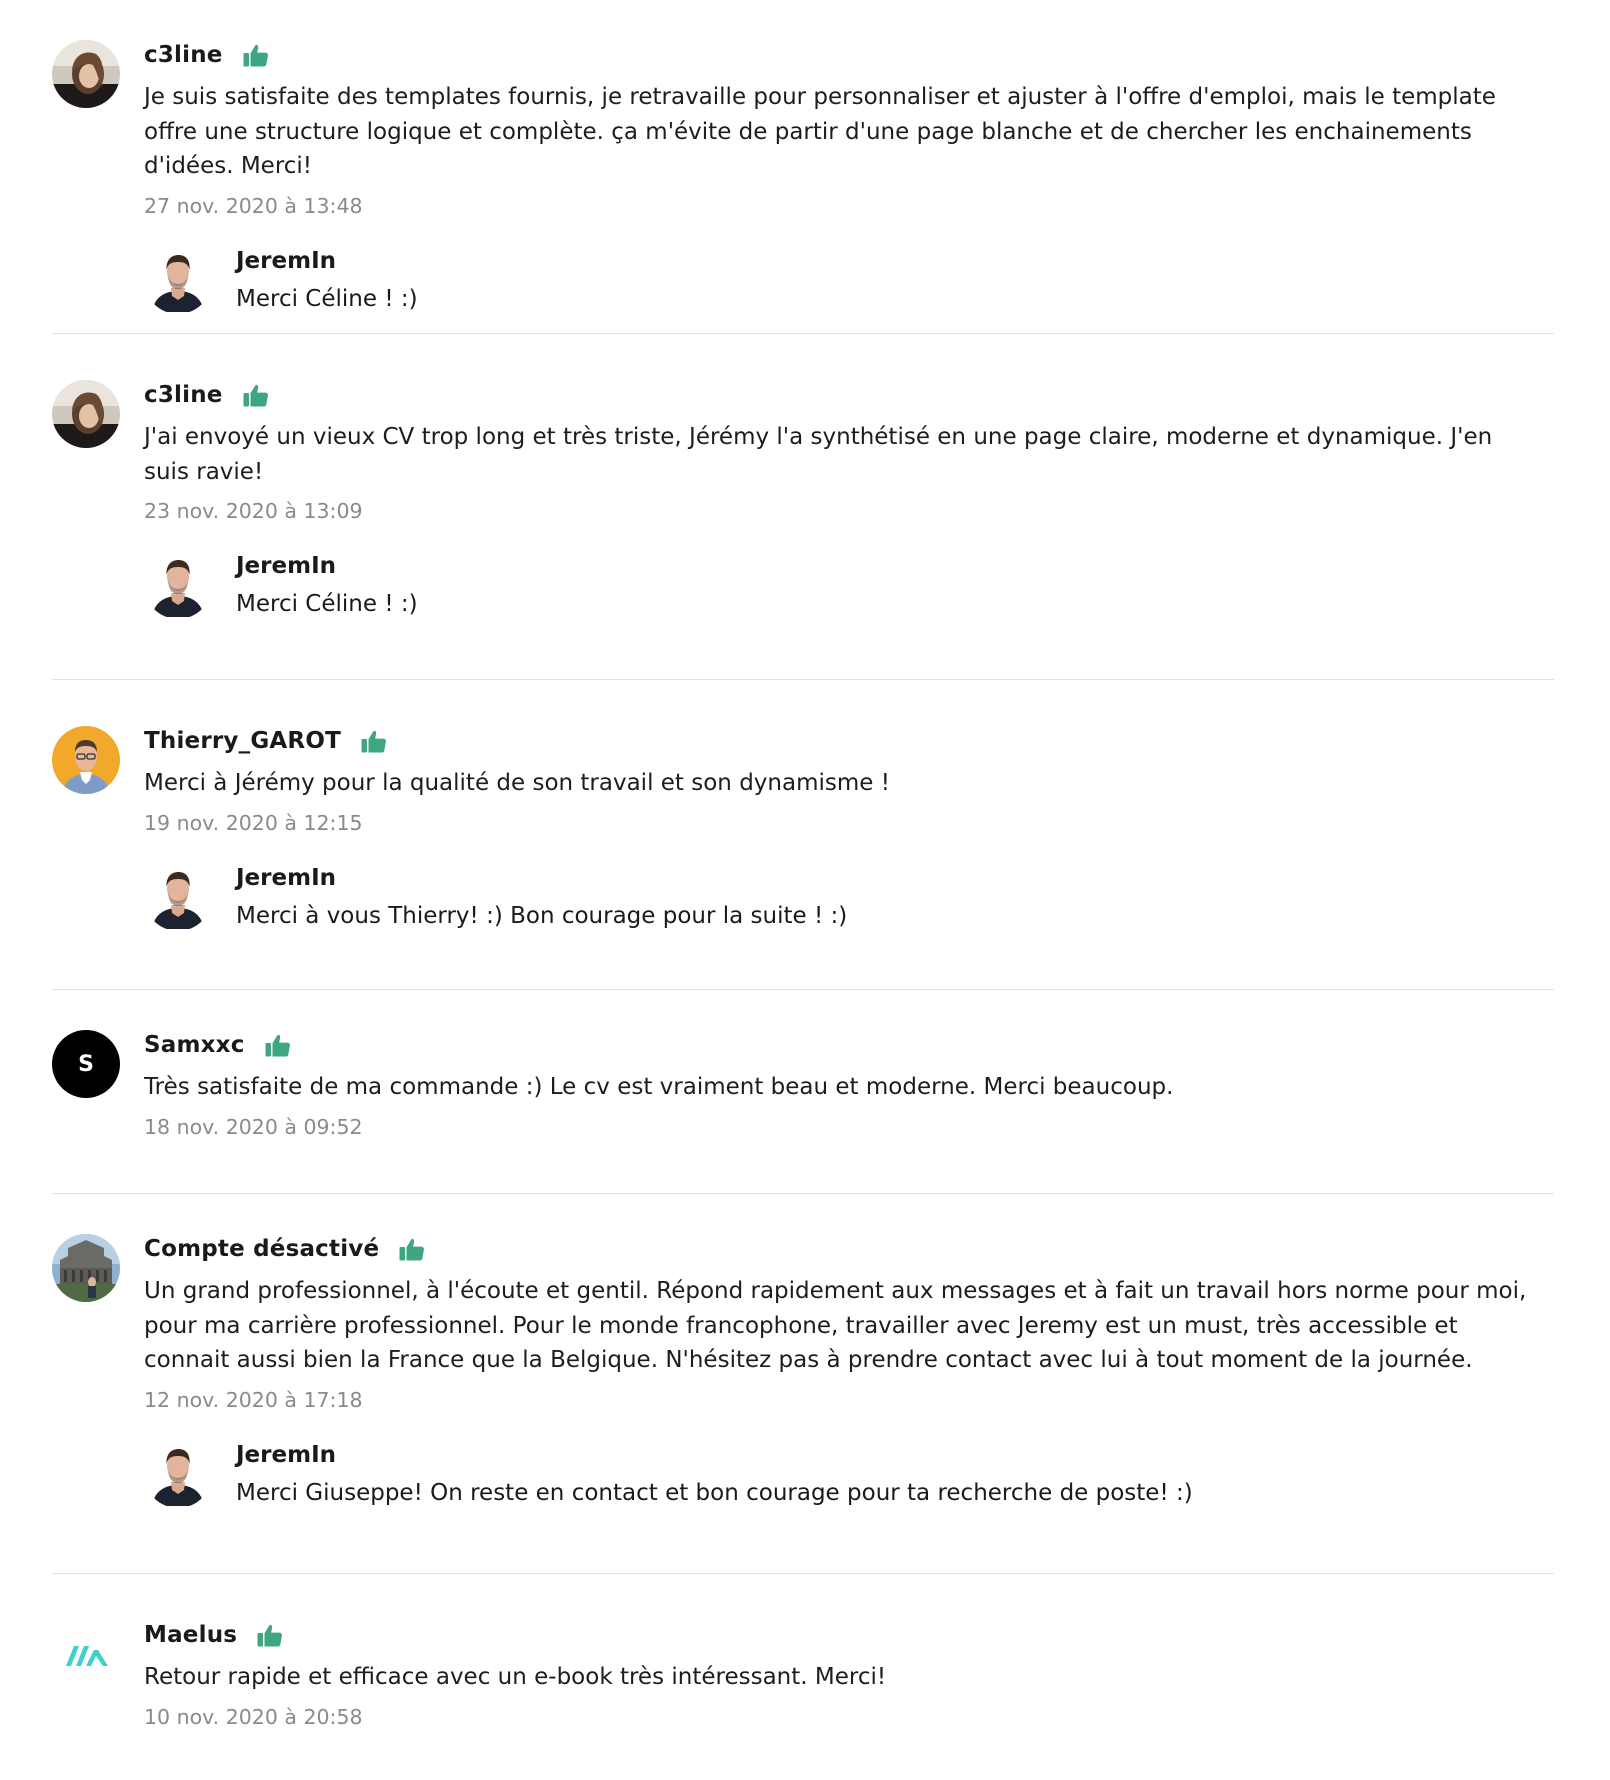 This screenshot has width=1610, height=1780. I want to click on review-date: 12 nov. 2020 à 17:18, so click(253, 1399).